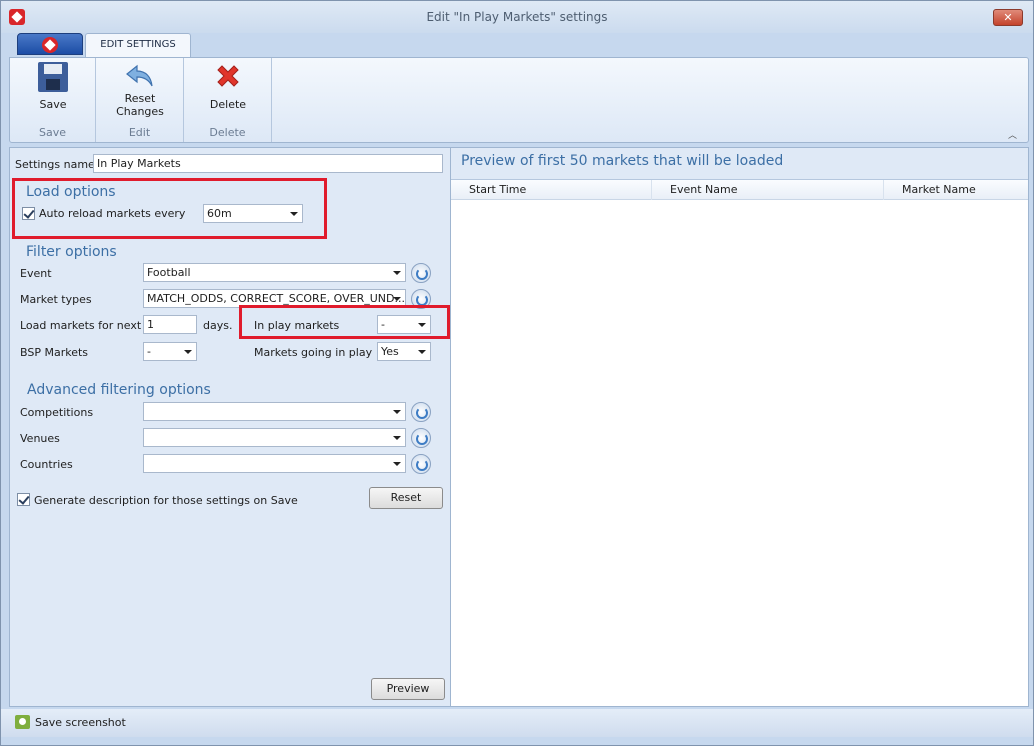 This screenshot has height=746, width=1034. What do you see at coordinates (519, 45) in the screenshot?
I see `ribbon-tabstrip: EDIT SETTINGS` at bounding box center [519, 45].